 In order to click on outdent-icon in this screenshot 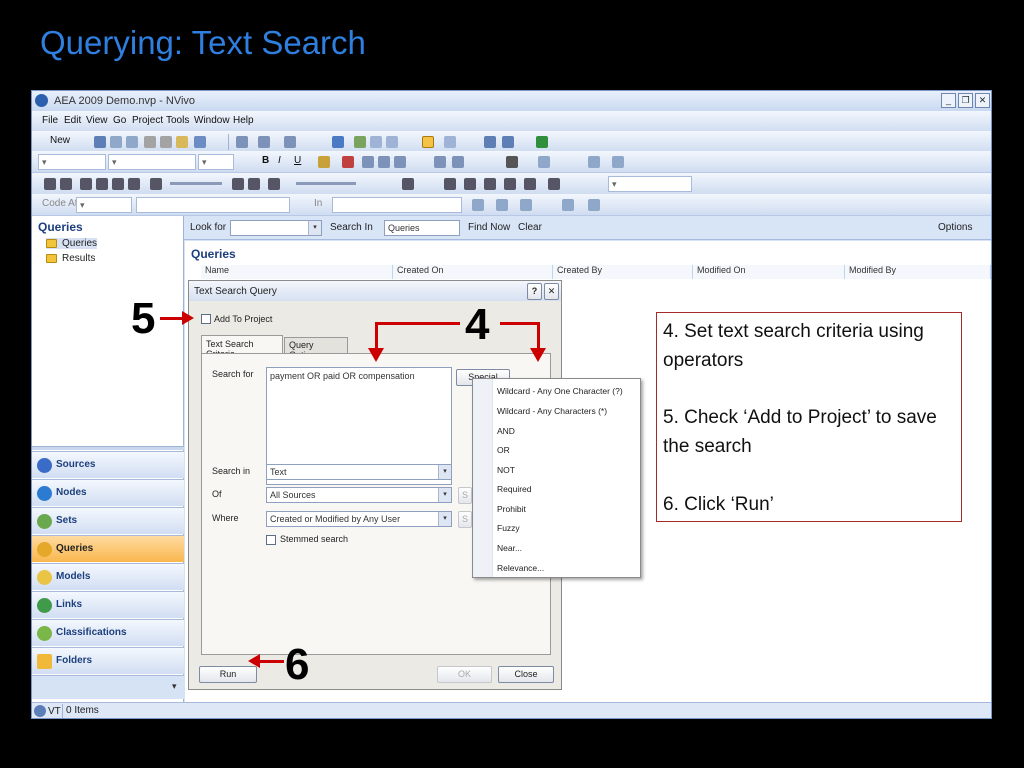, I will do `click(440, 162)`.